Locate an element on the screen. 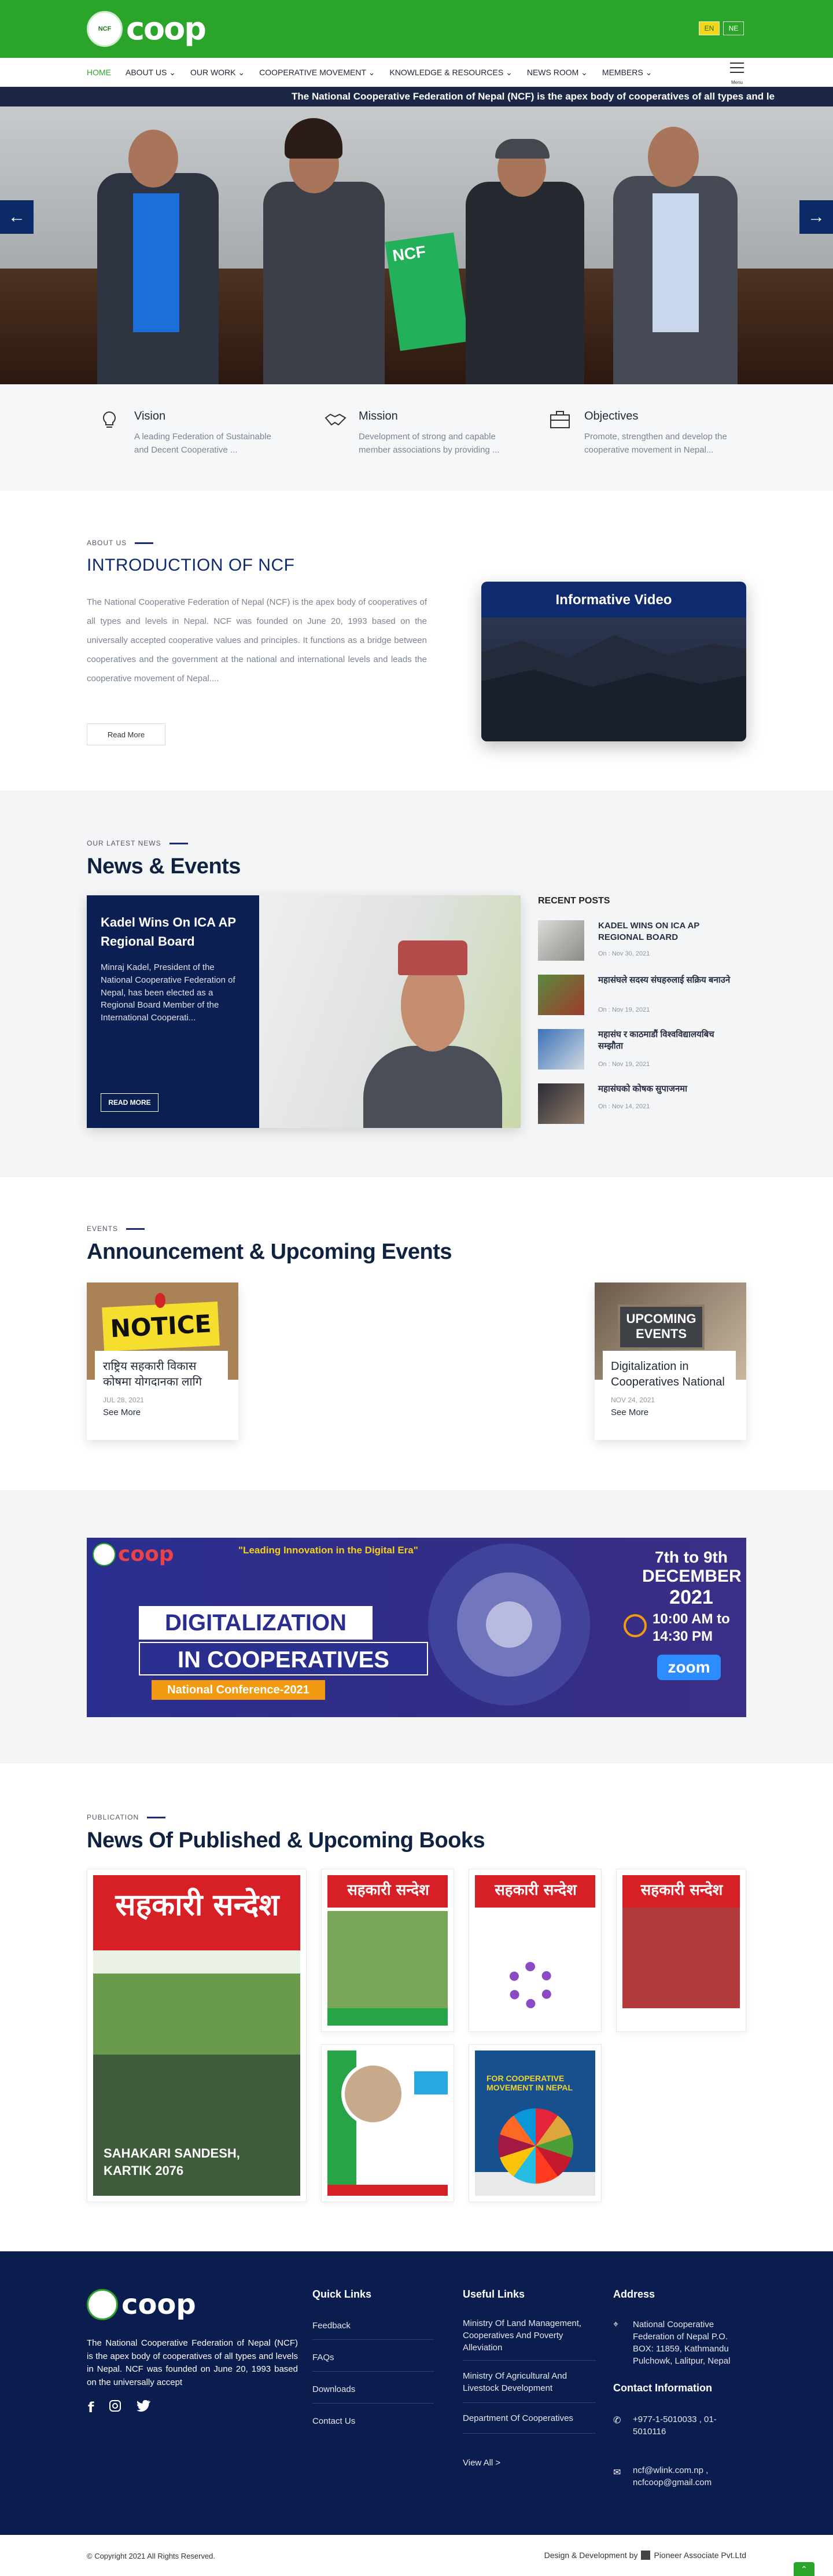 The image size is (833, 2576). nav-label: MEMBERS is located at coordinates (623, 72).